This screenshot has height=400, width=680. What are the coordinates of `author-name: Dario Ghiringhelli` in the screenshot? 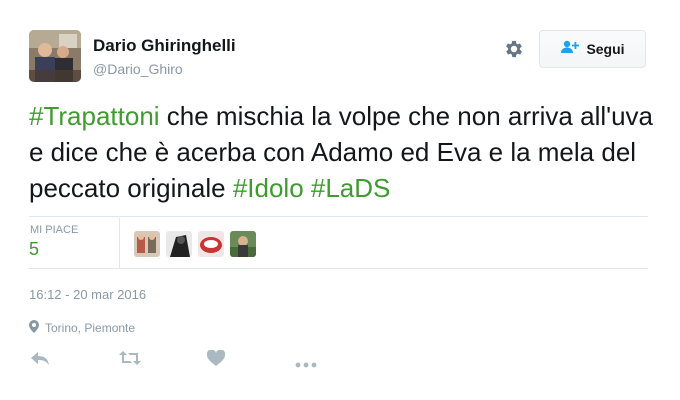 It's located at (164, 46).